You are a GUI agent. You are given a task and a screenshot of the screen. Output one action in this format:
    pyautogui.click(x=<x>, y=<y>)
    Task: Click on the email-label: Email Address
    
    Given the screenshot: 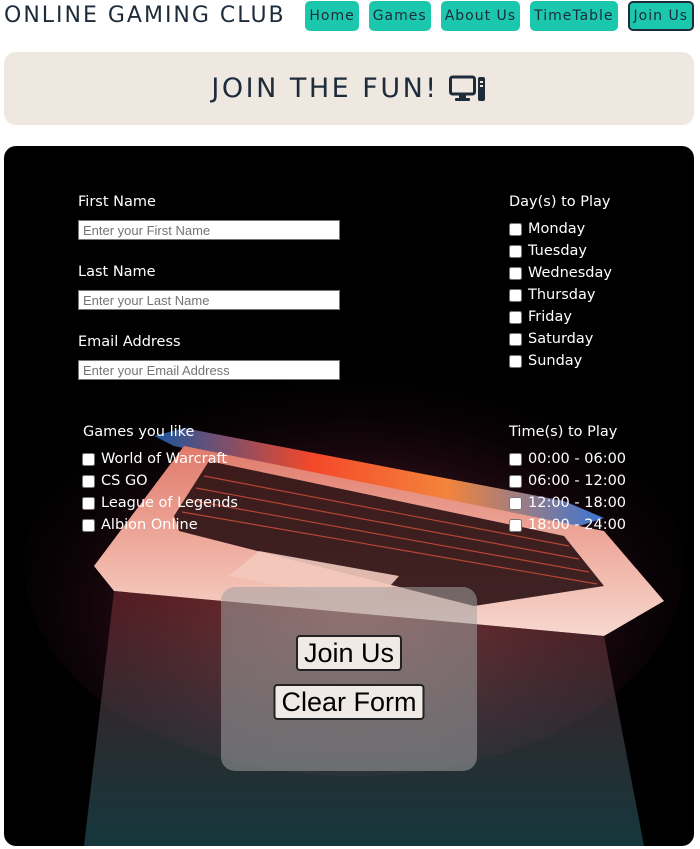 What is the action you would take?
    pyautogui.click(x=129, y=342)
    